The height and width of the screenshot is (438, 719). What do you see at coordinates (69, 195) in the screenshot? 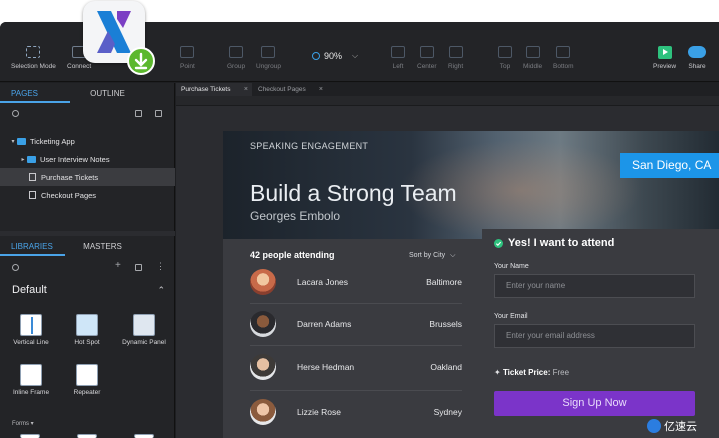
I see `tree-item-label: Checkout Pages` at bounding box center [69, 195].